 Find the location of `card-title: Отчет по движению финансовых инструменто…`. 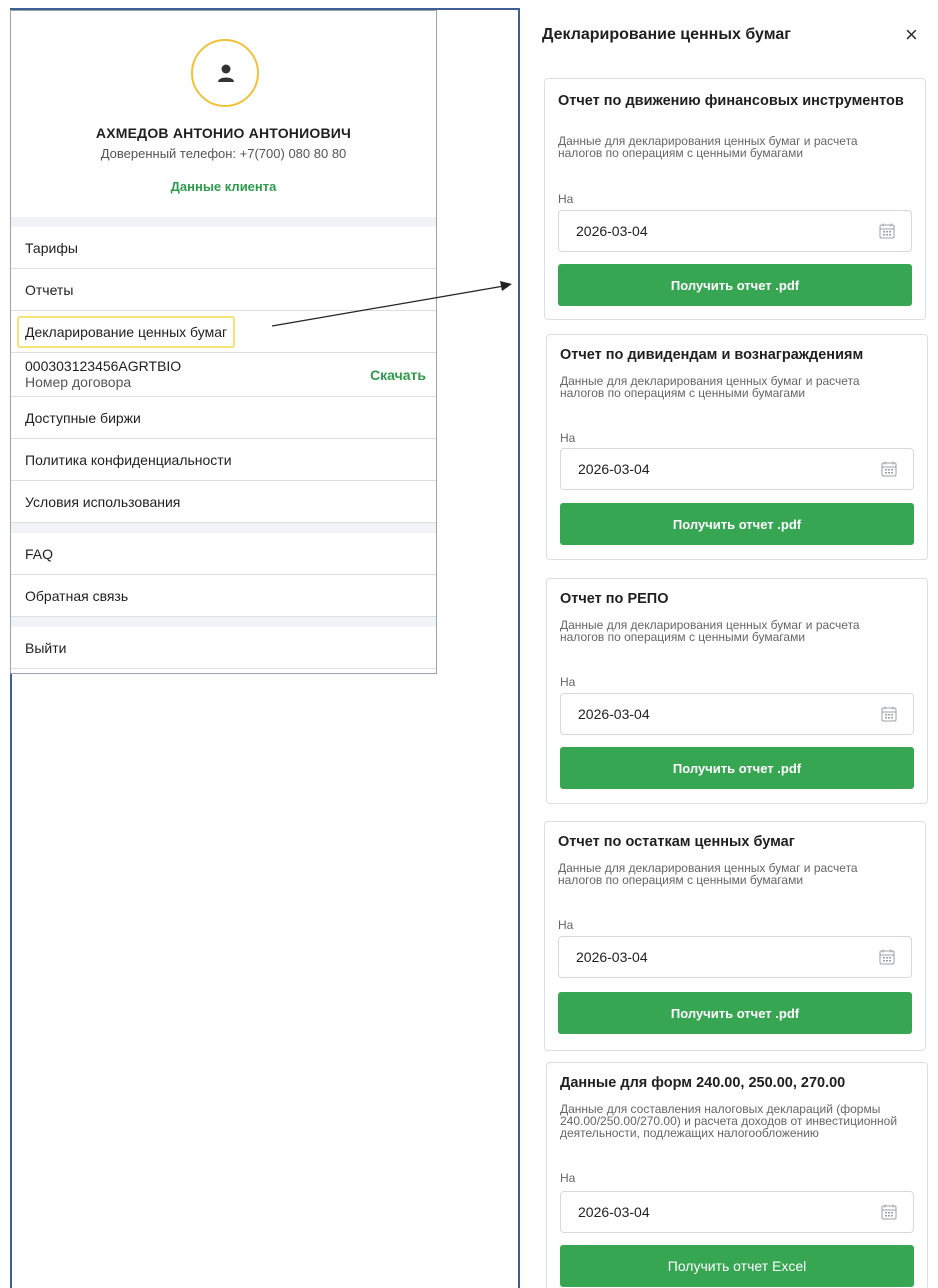

card-title: Отчет по движению финансовых инструменто… is located at coordinates (731, 101).